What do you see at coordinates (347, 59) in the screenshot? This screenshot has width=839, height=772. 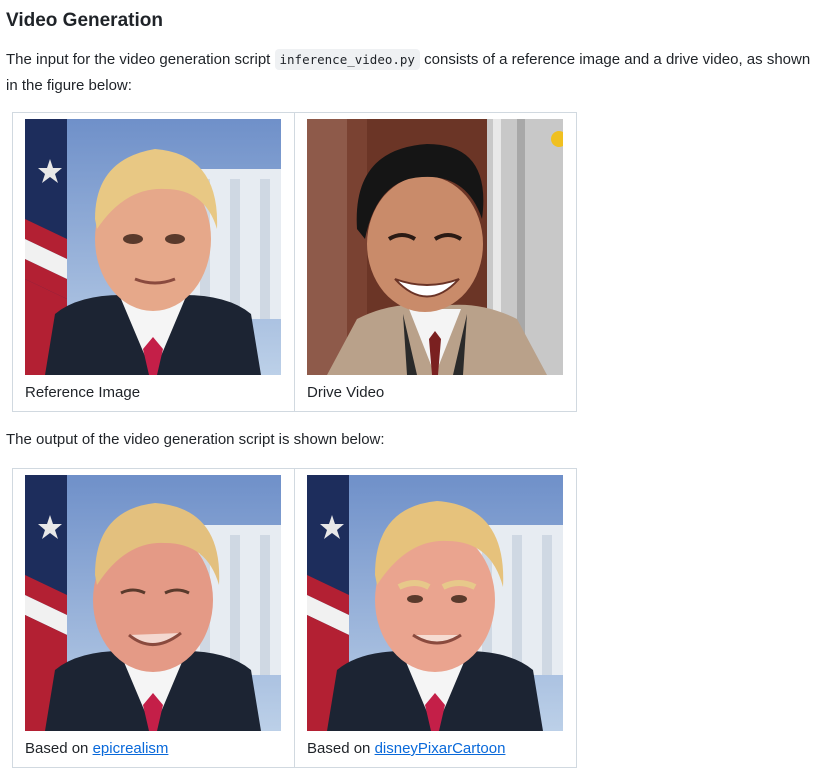 I see `script-name-code: inference_video.py` at bounding box center [347, 59].